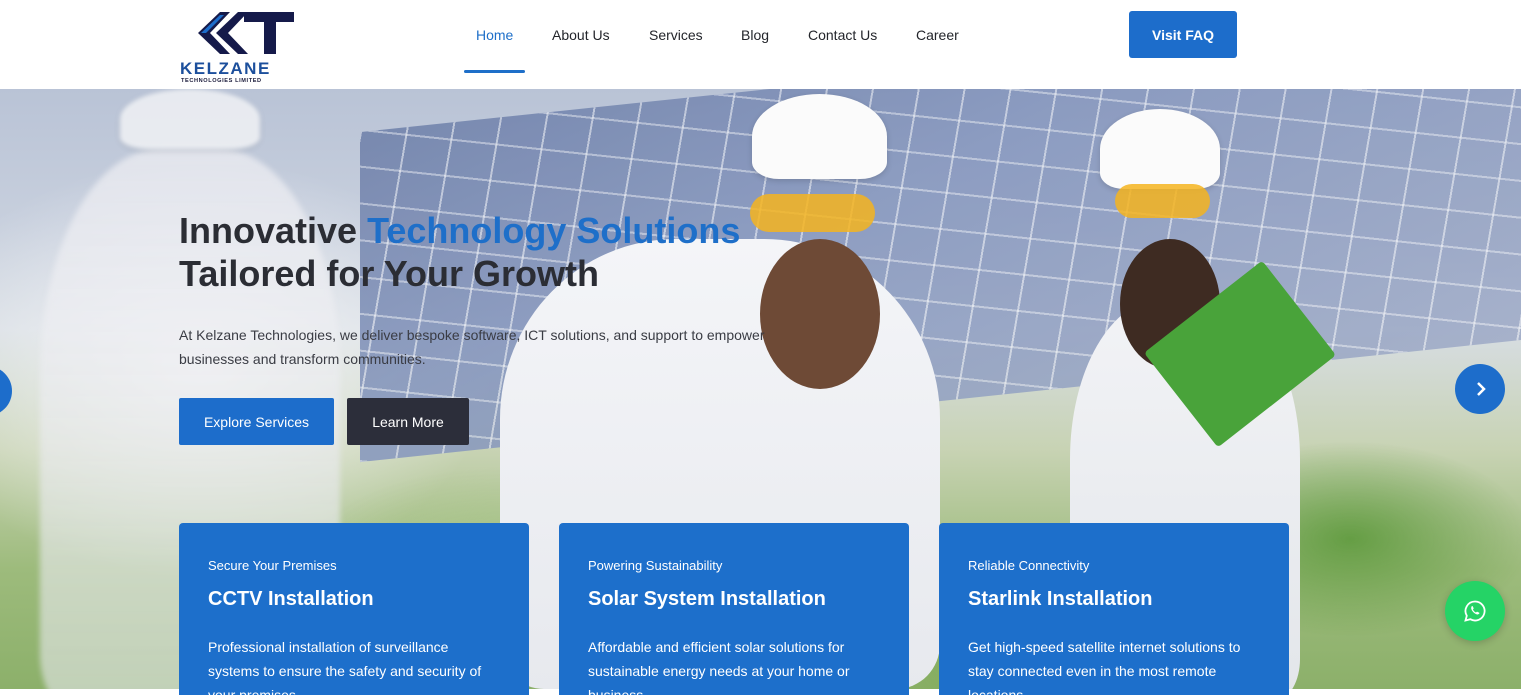  Describe the element at coordinates (190, 119) in the screenshot. I see `helmet-left` at that location.